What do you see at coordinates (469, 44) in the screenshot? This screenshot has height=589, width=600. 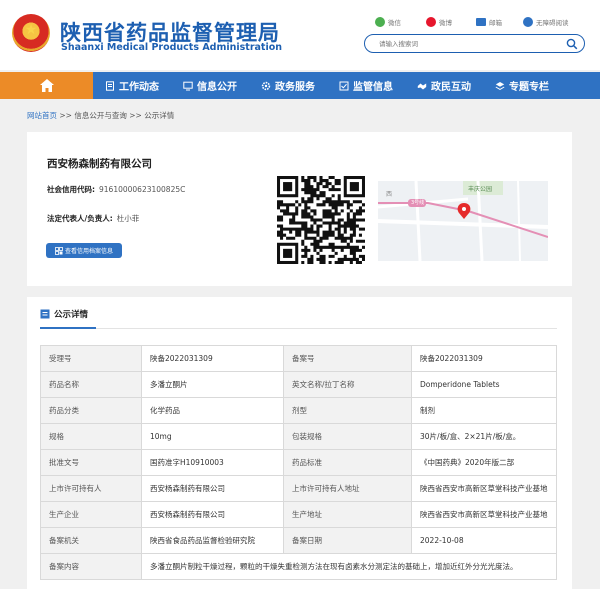 I see `search-input` at bounding box center [469, 44].